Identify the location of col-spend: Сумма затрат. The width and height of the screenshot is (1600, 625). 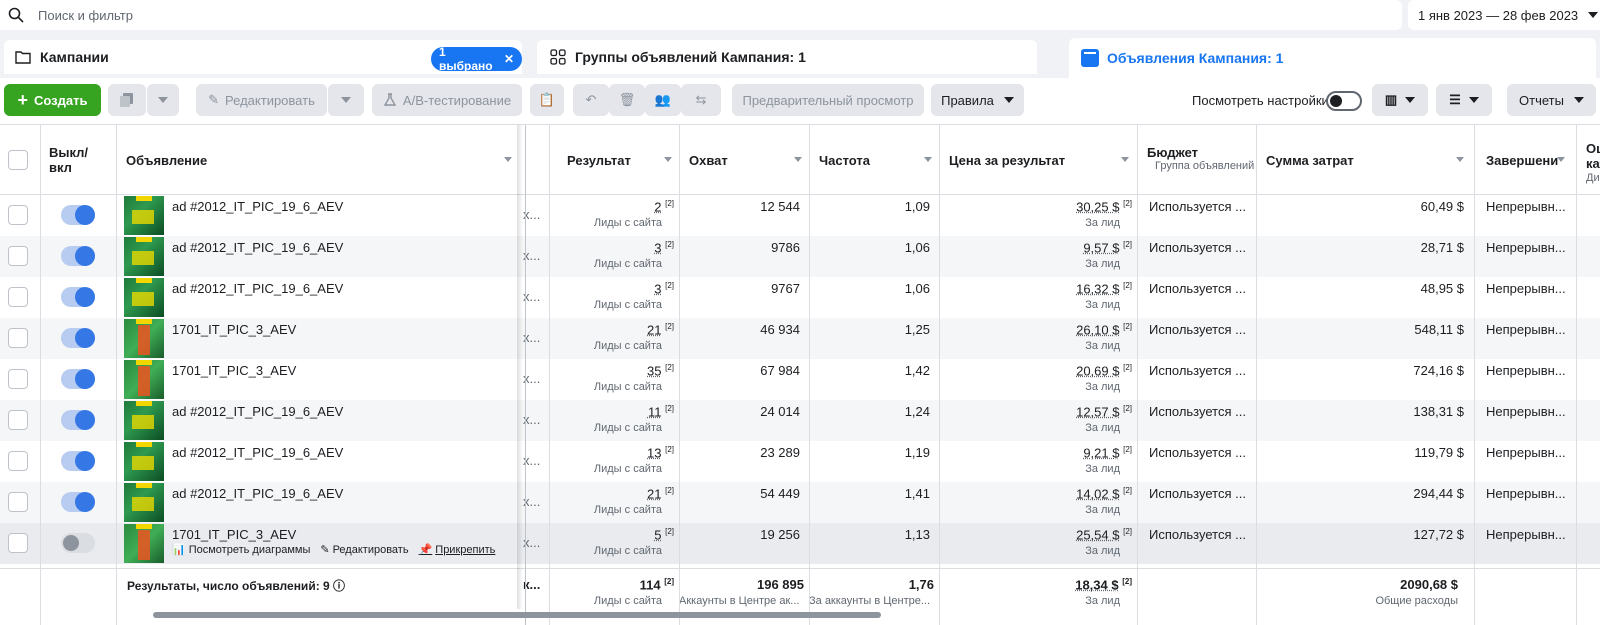
(1369, 160).